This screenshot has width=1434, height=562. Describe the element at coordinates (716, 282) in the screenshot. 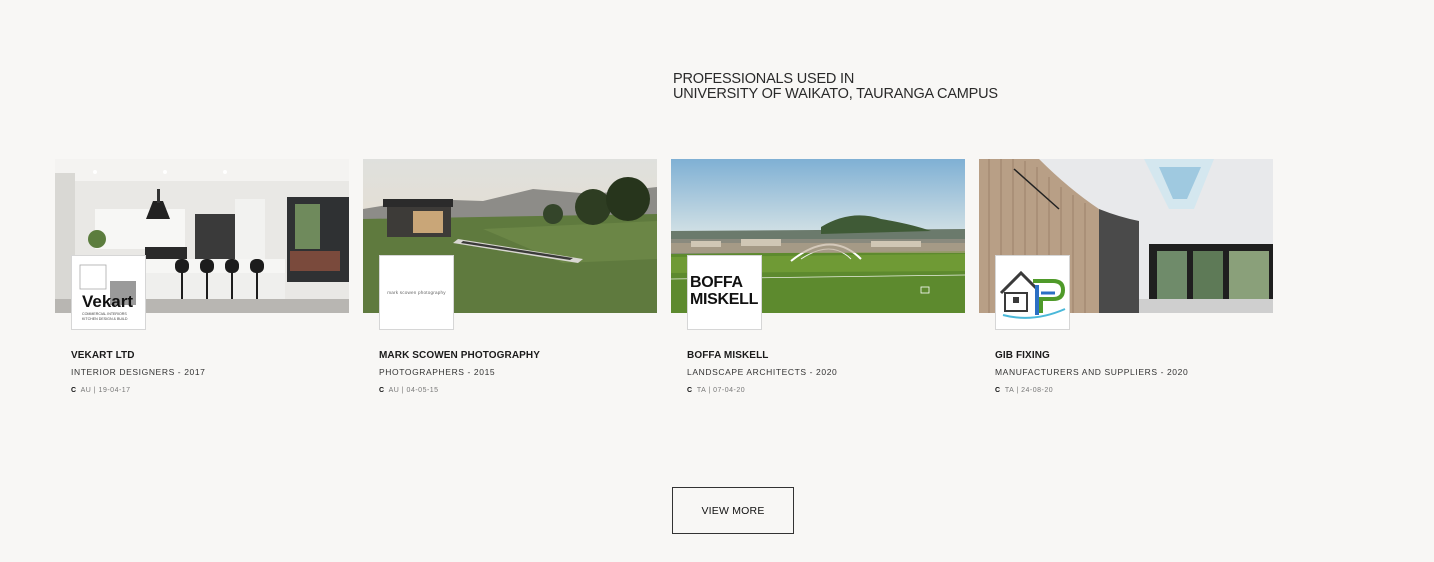

I see `boffa-logo-line-1: BOFFA` at that location.